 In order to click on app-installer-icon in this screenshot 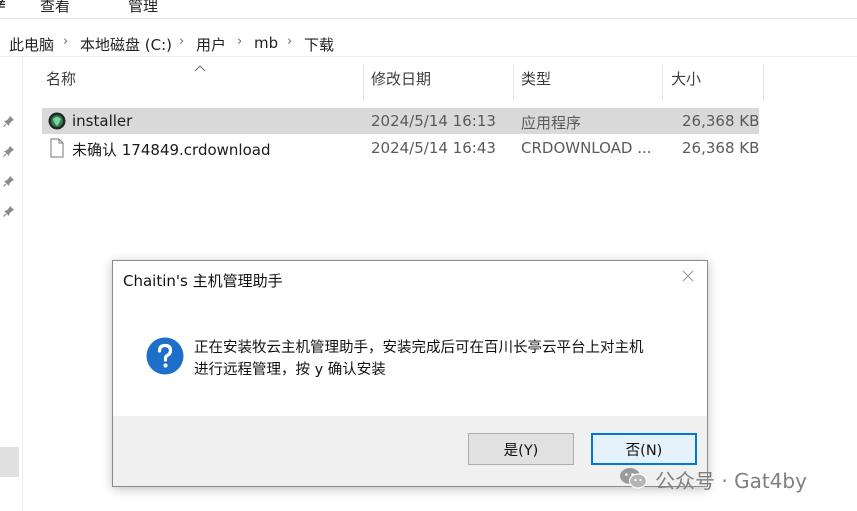, I will do `click(57, 121)`.